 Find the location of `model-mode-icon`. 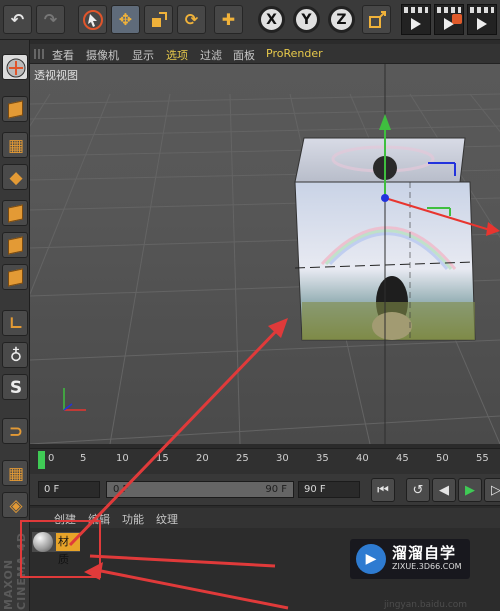

model-mode-icon is located at coordinates (15, 109).